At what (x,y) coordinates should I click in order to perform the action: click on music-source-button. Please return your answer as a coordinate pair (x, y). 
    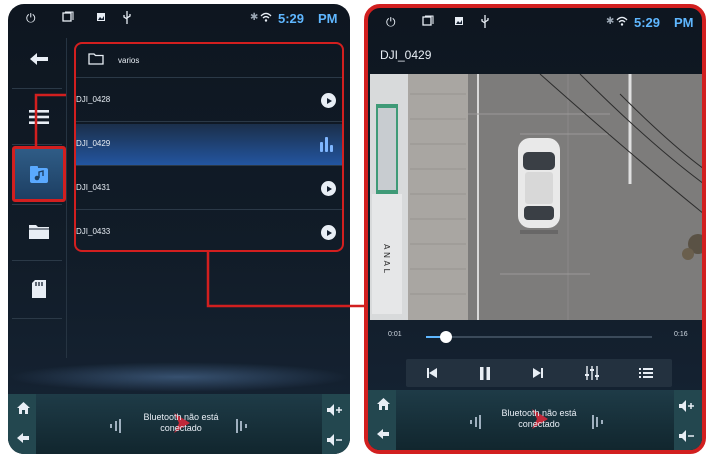
    Looking at the image, I should click on (39, 174).